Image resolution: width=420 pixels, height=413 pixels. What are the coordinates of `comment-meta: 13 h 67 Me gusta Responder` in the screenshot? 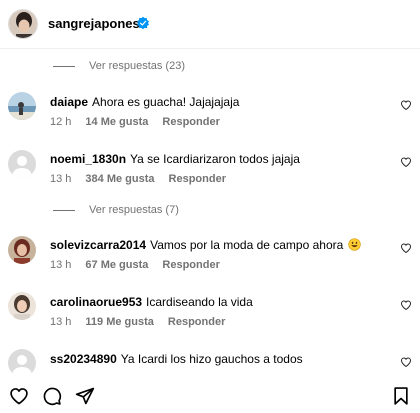 It's located at (142, 265).